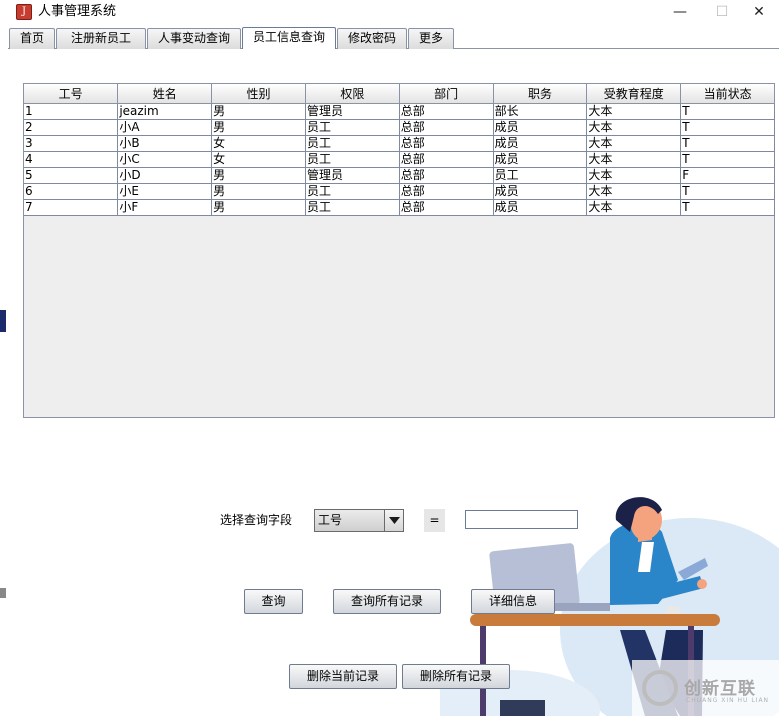  What do you see at coordinates (393, 520) in the screenshot?
I see `chevron-down-icon` at bounding box center [393, 520].